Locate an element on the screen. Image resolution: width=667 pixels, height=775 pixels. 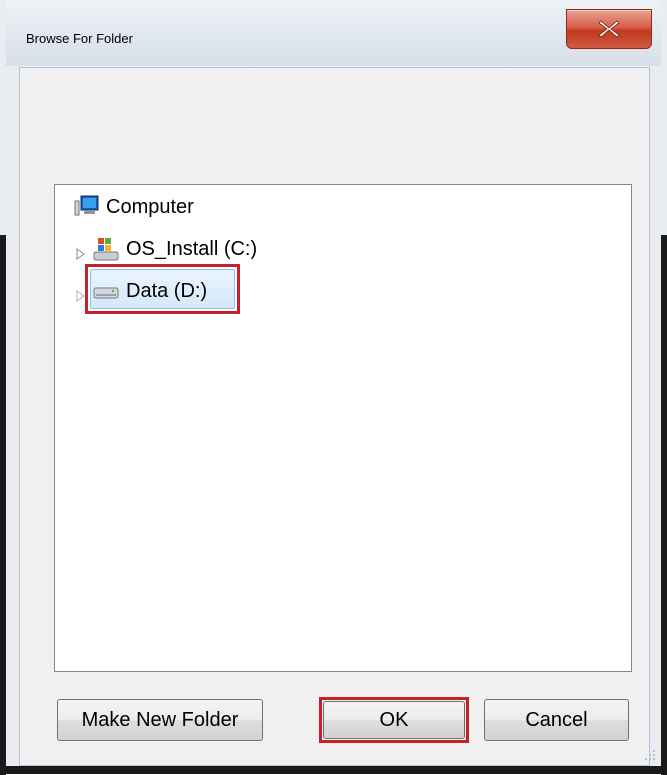
button-label: Cancel is located at coordinates (556, 719).